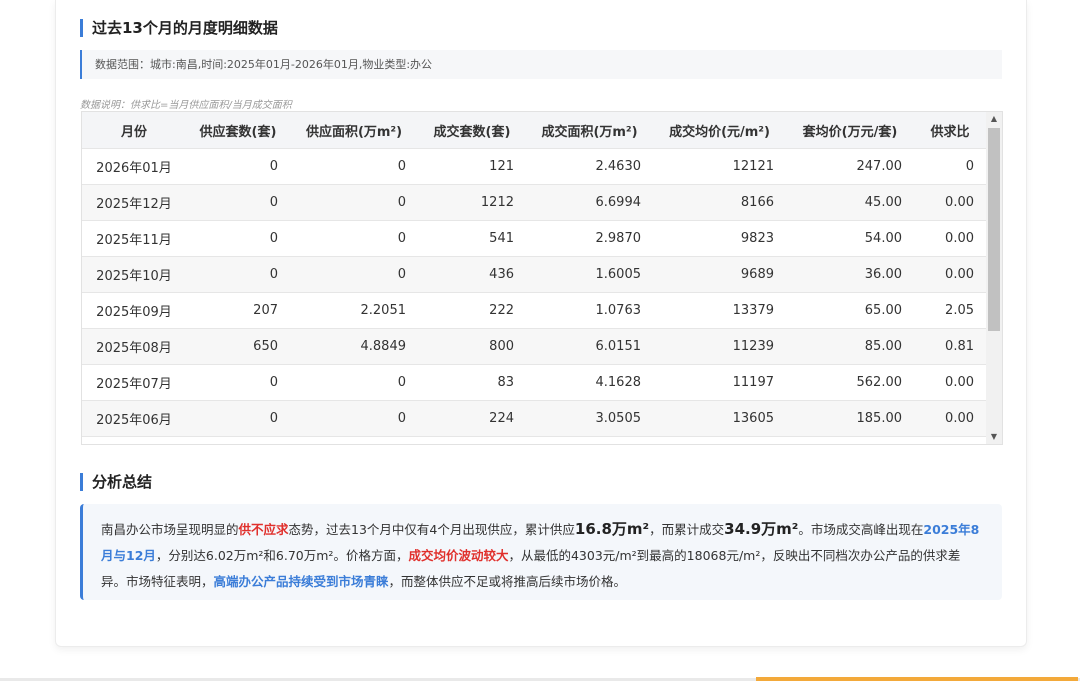 The image size is (1080, 683). What do you see at coordinates (589, 418) in the screenshot?
I see `table-cell: 3.0505` at bounding box center [589, 418].